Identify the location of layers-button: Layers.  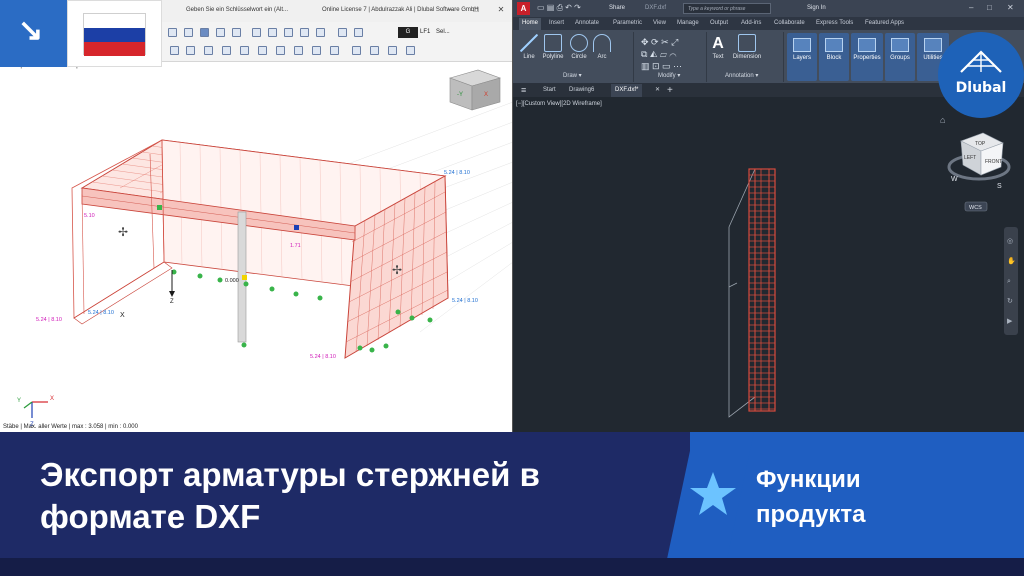
(802, 57).